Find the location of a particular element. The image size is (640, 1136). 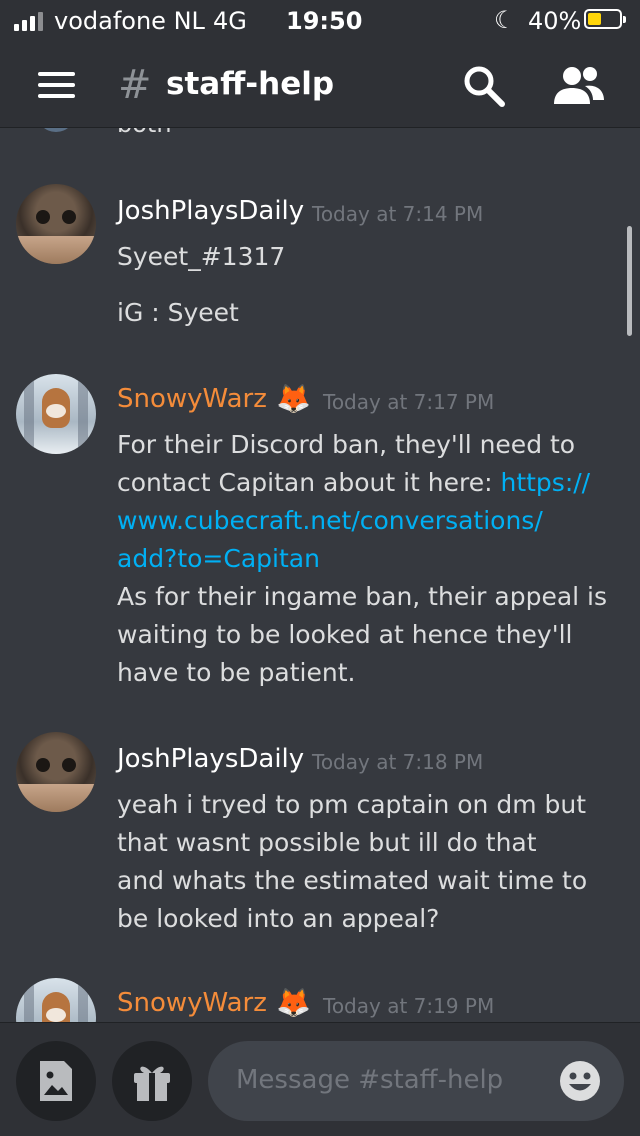

battery-icon is located at coordinates (605, 19).